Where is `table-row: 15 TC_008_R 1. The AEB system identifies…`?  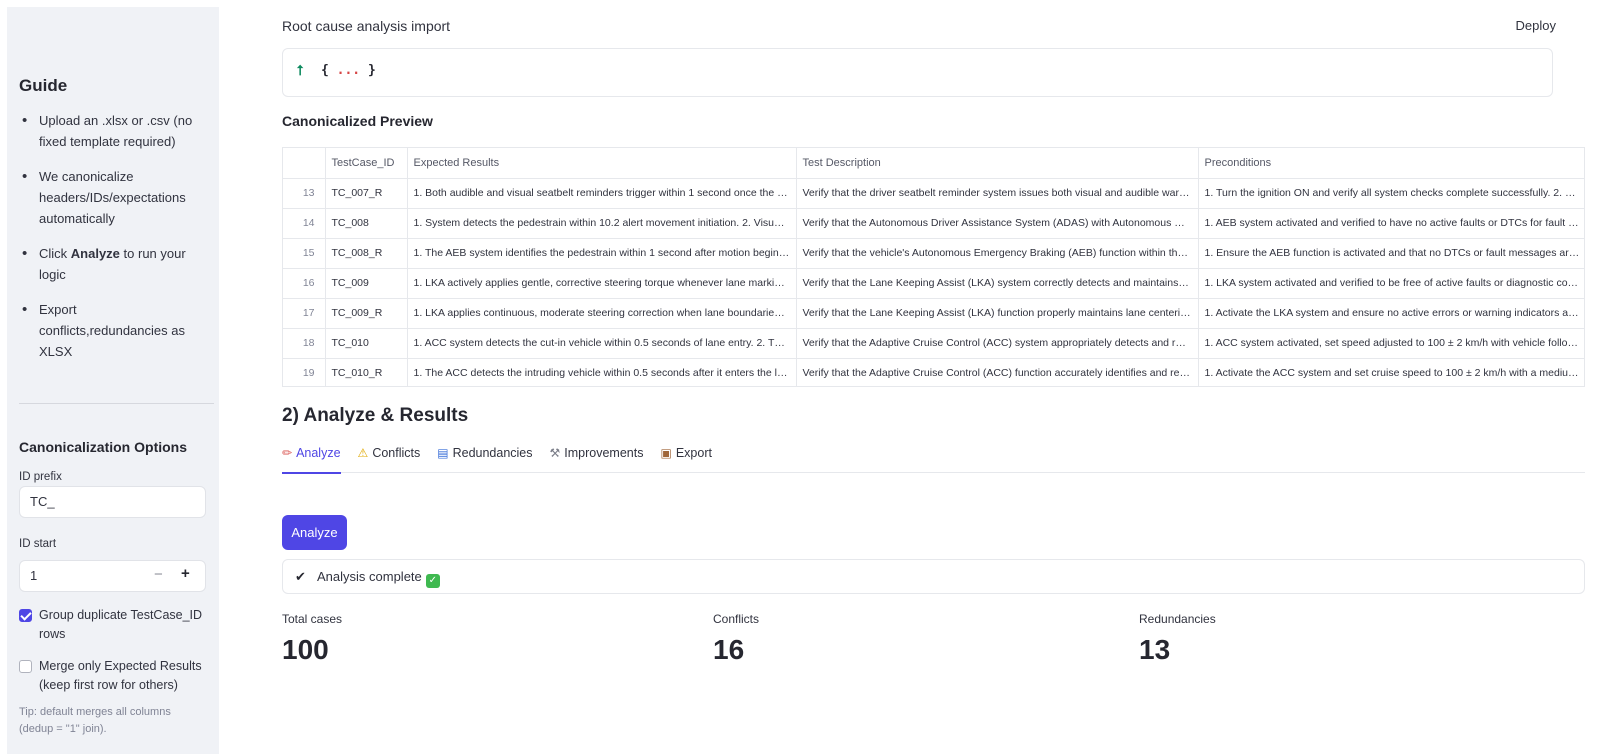 table-row: 15 TC_008_R 1. The AEB system identifies… is located at coordinates (933, 253).